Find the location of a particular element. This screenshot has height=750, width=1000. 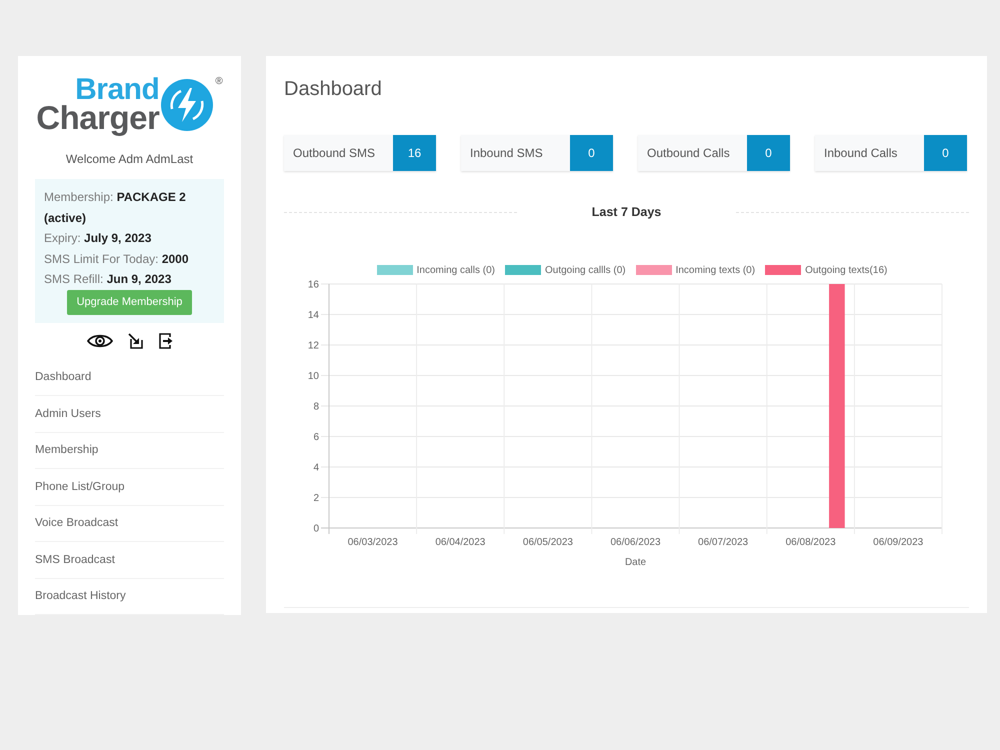

axis-tick-label: 14 is located at coordinates (313, 315).